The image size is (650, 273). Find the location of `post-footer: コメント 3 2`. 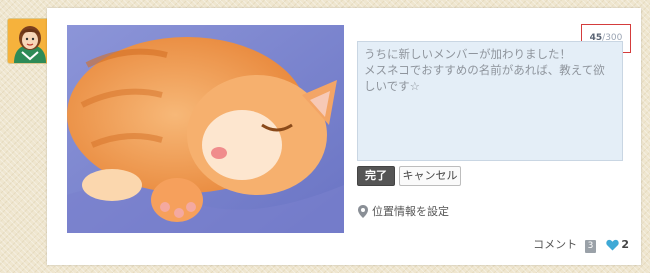

post-footer: コメント 3 2 is located at coordinates (581, 244).